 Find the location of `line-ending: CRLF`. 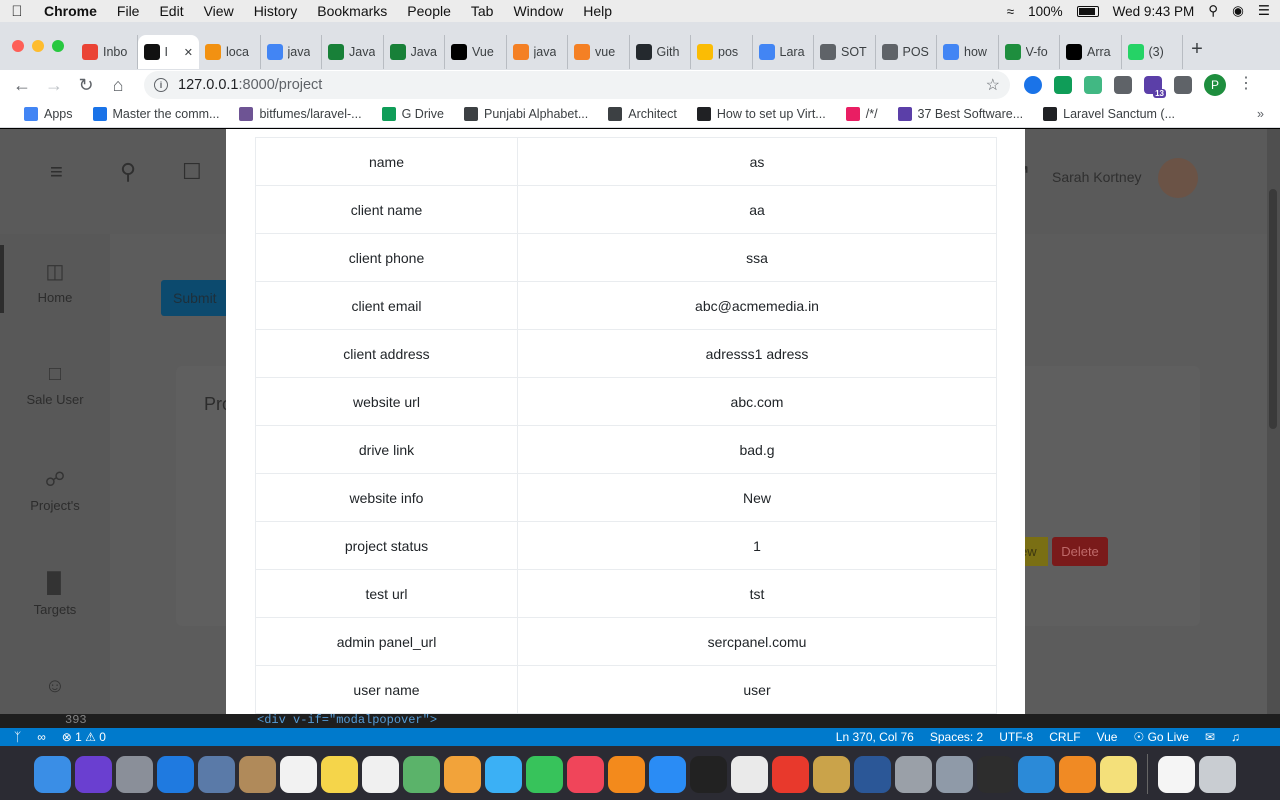

line-ending: CRLF is located at coordinates (1064, 737).